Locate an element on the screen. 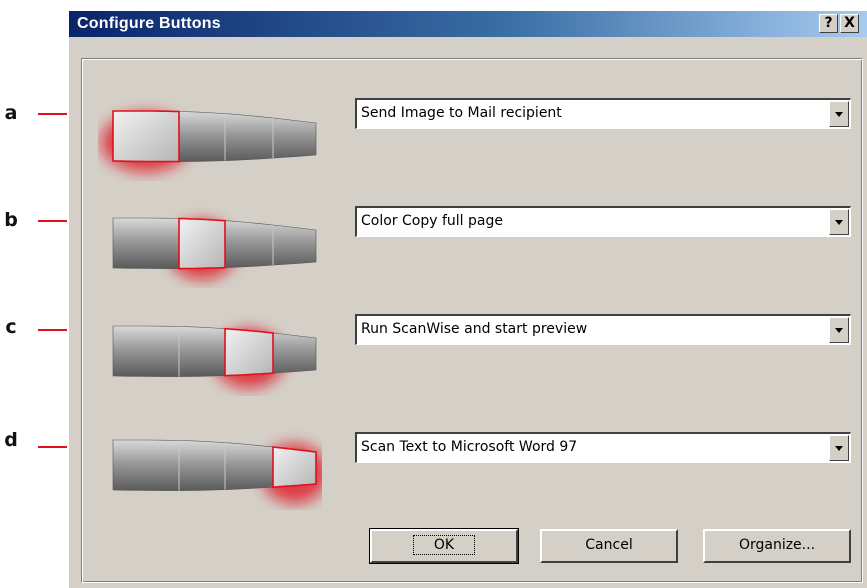 The height and width of the screenshot is (588, 867). title-bar: Configure Buttons ? X is located at coordinates (468, 24).